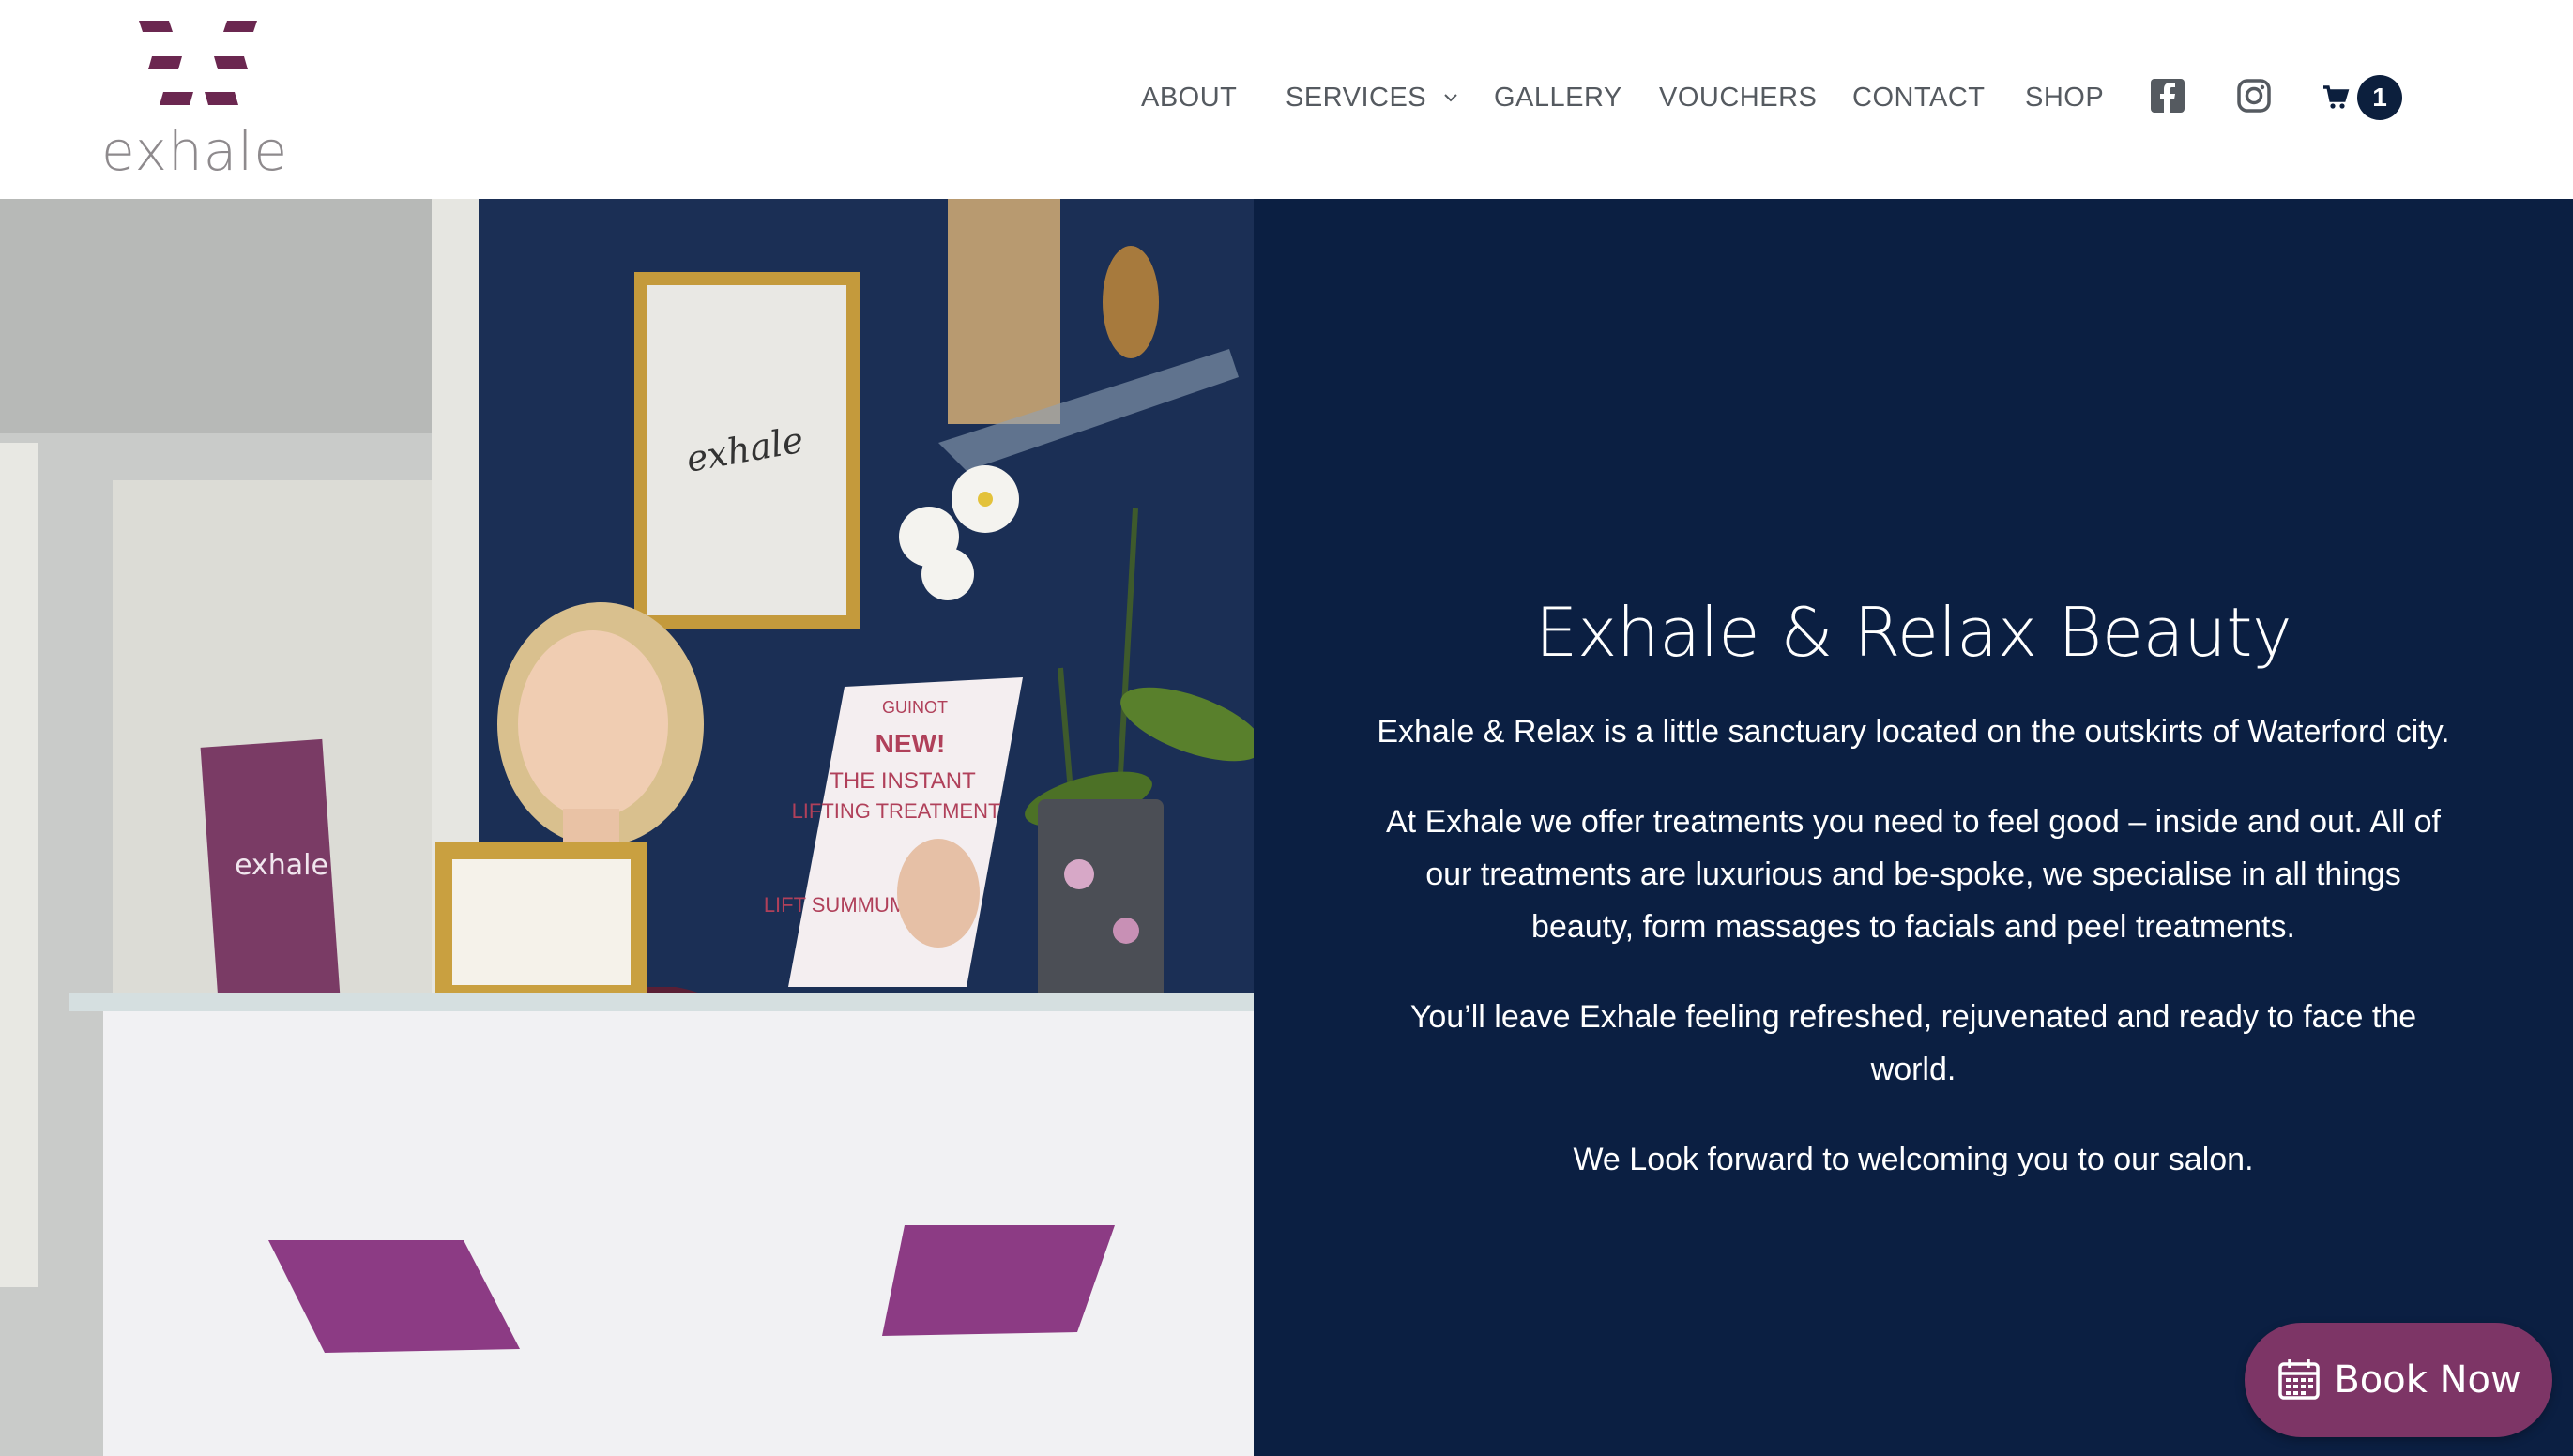 The height and width of the screenshot is (1456, 2573). Describe the element at coordinates (2336, 97) in the screenshot. I see `cart-icon` at that location.